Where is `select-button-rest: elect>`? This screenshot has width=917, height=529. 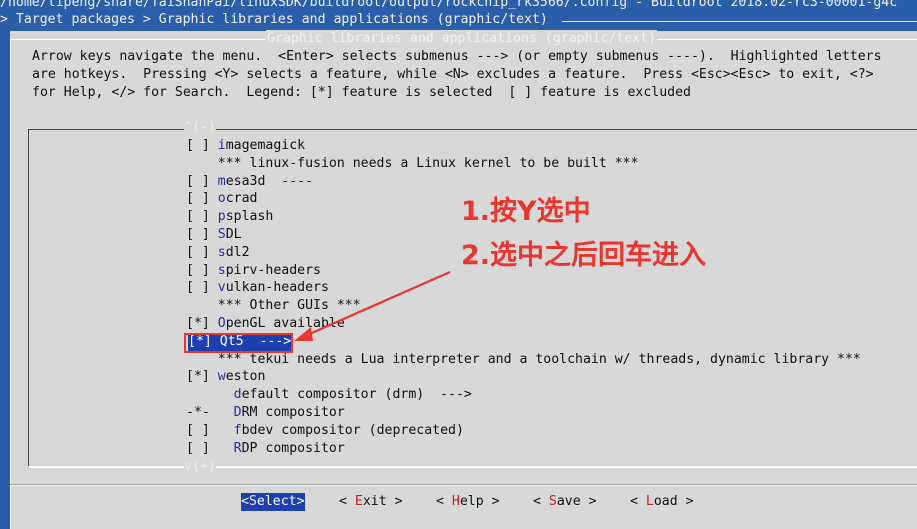 select-button-rest: elect> is located at coordinates (280, 501).